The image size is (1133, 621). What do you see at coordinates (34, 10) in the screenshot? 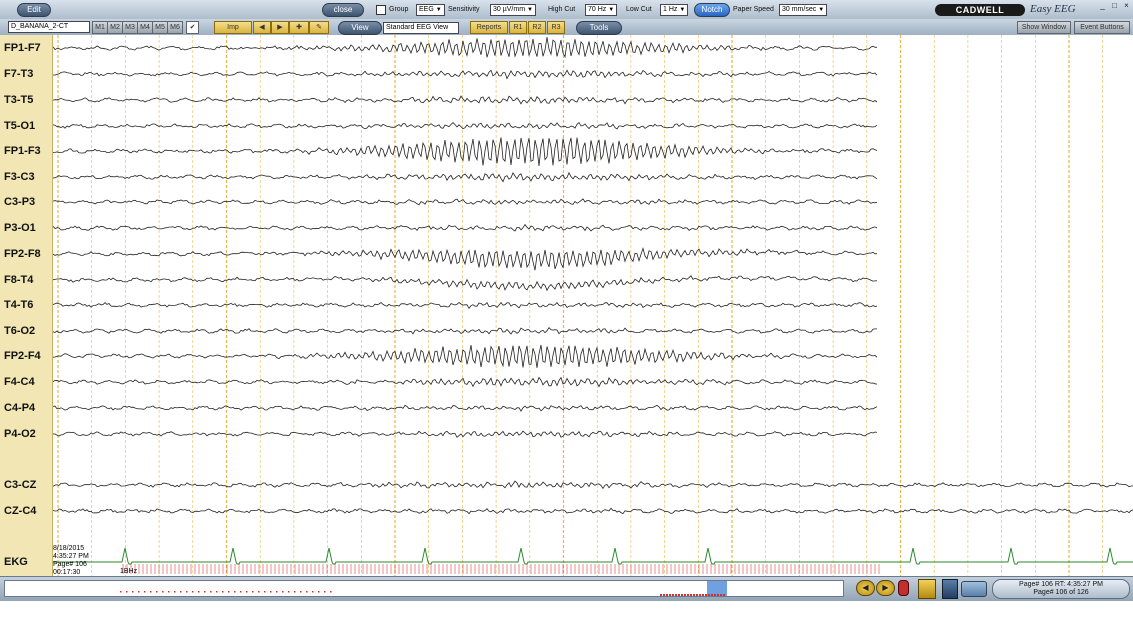
I see `edit-button: Edit` at bounding box center [34, 10].